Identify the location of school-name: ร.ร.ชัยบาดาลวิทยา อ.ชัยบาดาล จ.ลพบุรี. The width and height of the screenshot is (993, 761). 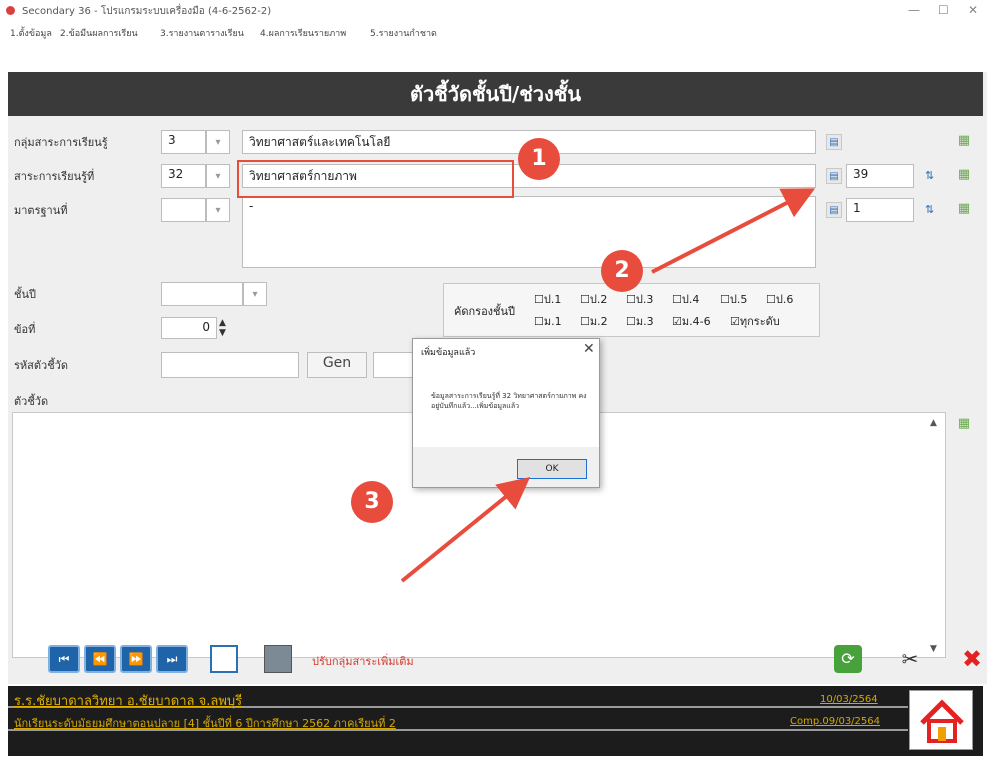
(128, 701).